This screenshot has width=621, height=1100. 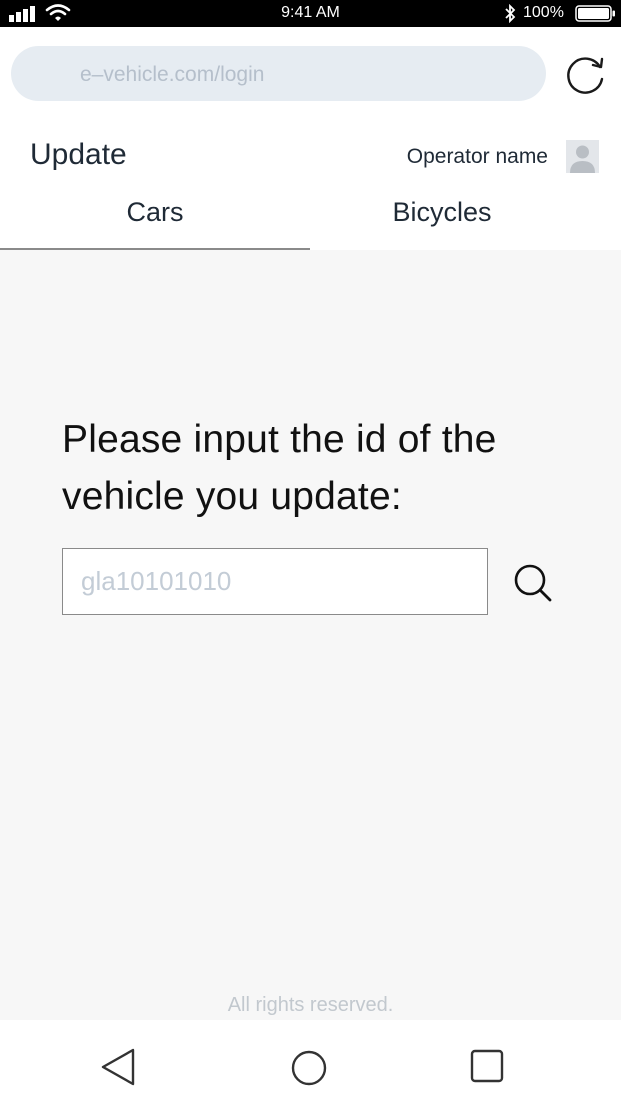 I want to click on page-title: Update, so click(x=78, y=154).